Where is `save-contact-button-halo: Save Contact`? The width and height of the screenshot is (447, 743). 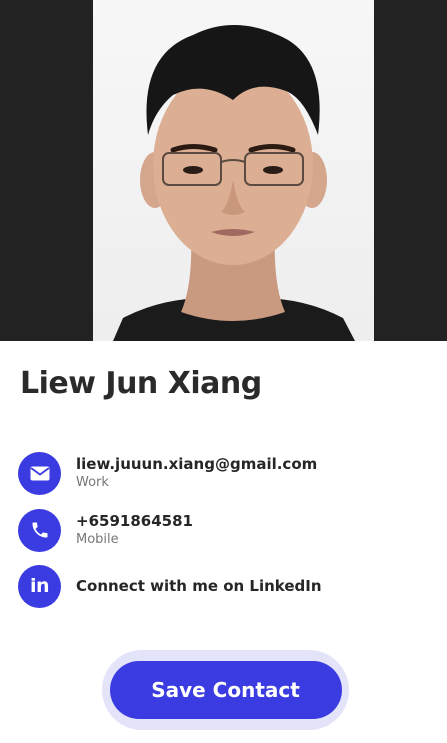
save-contact-button-halo: Save Contact is located at coordinates (225, 690).